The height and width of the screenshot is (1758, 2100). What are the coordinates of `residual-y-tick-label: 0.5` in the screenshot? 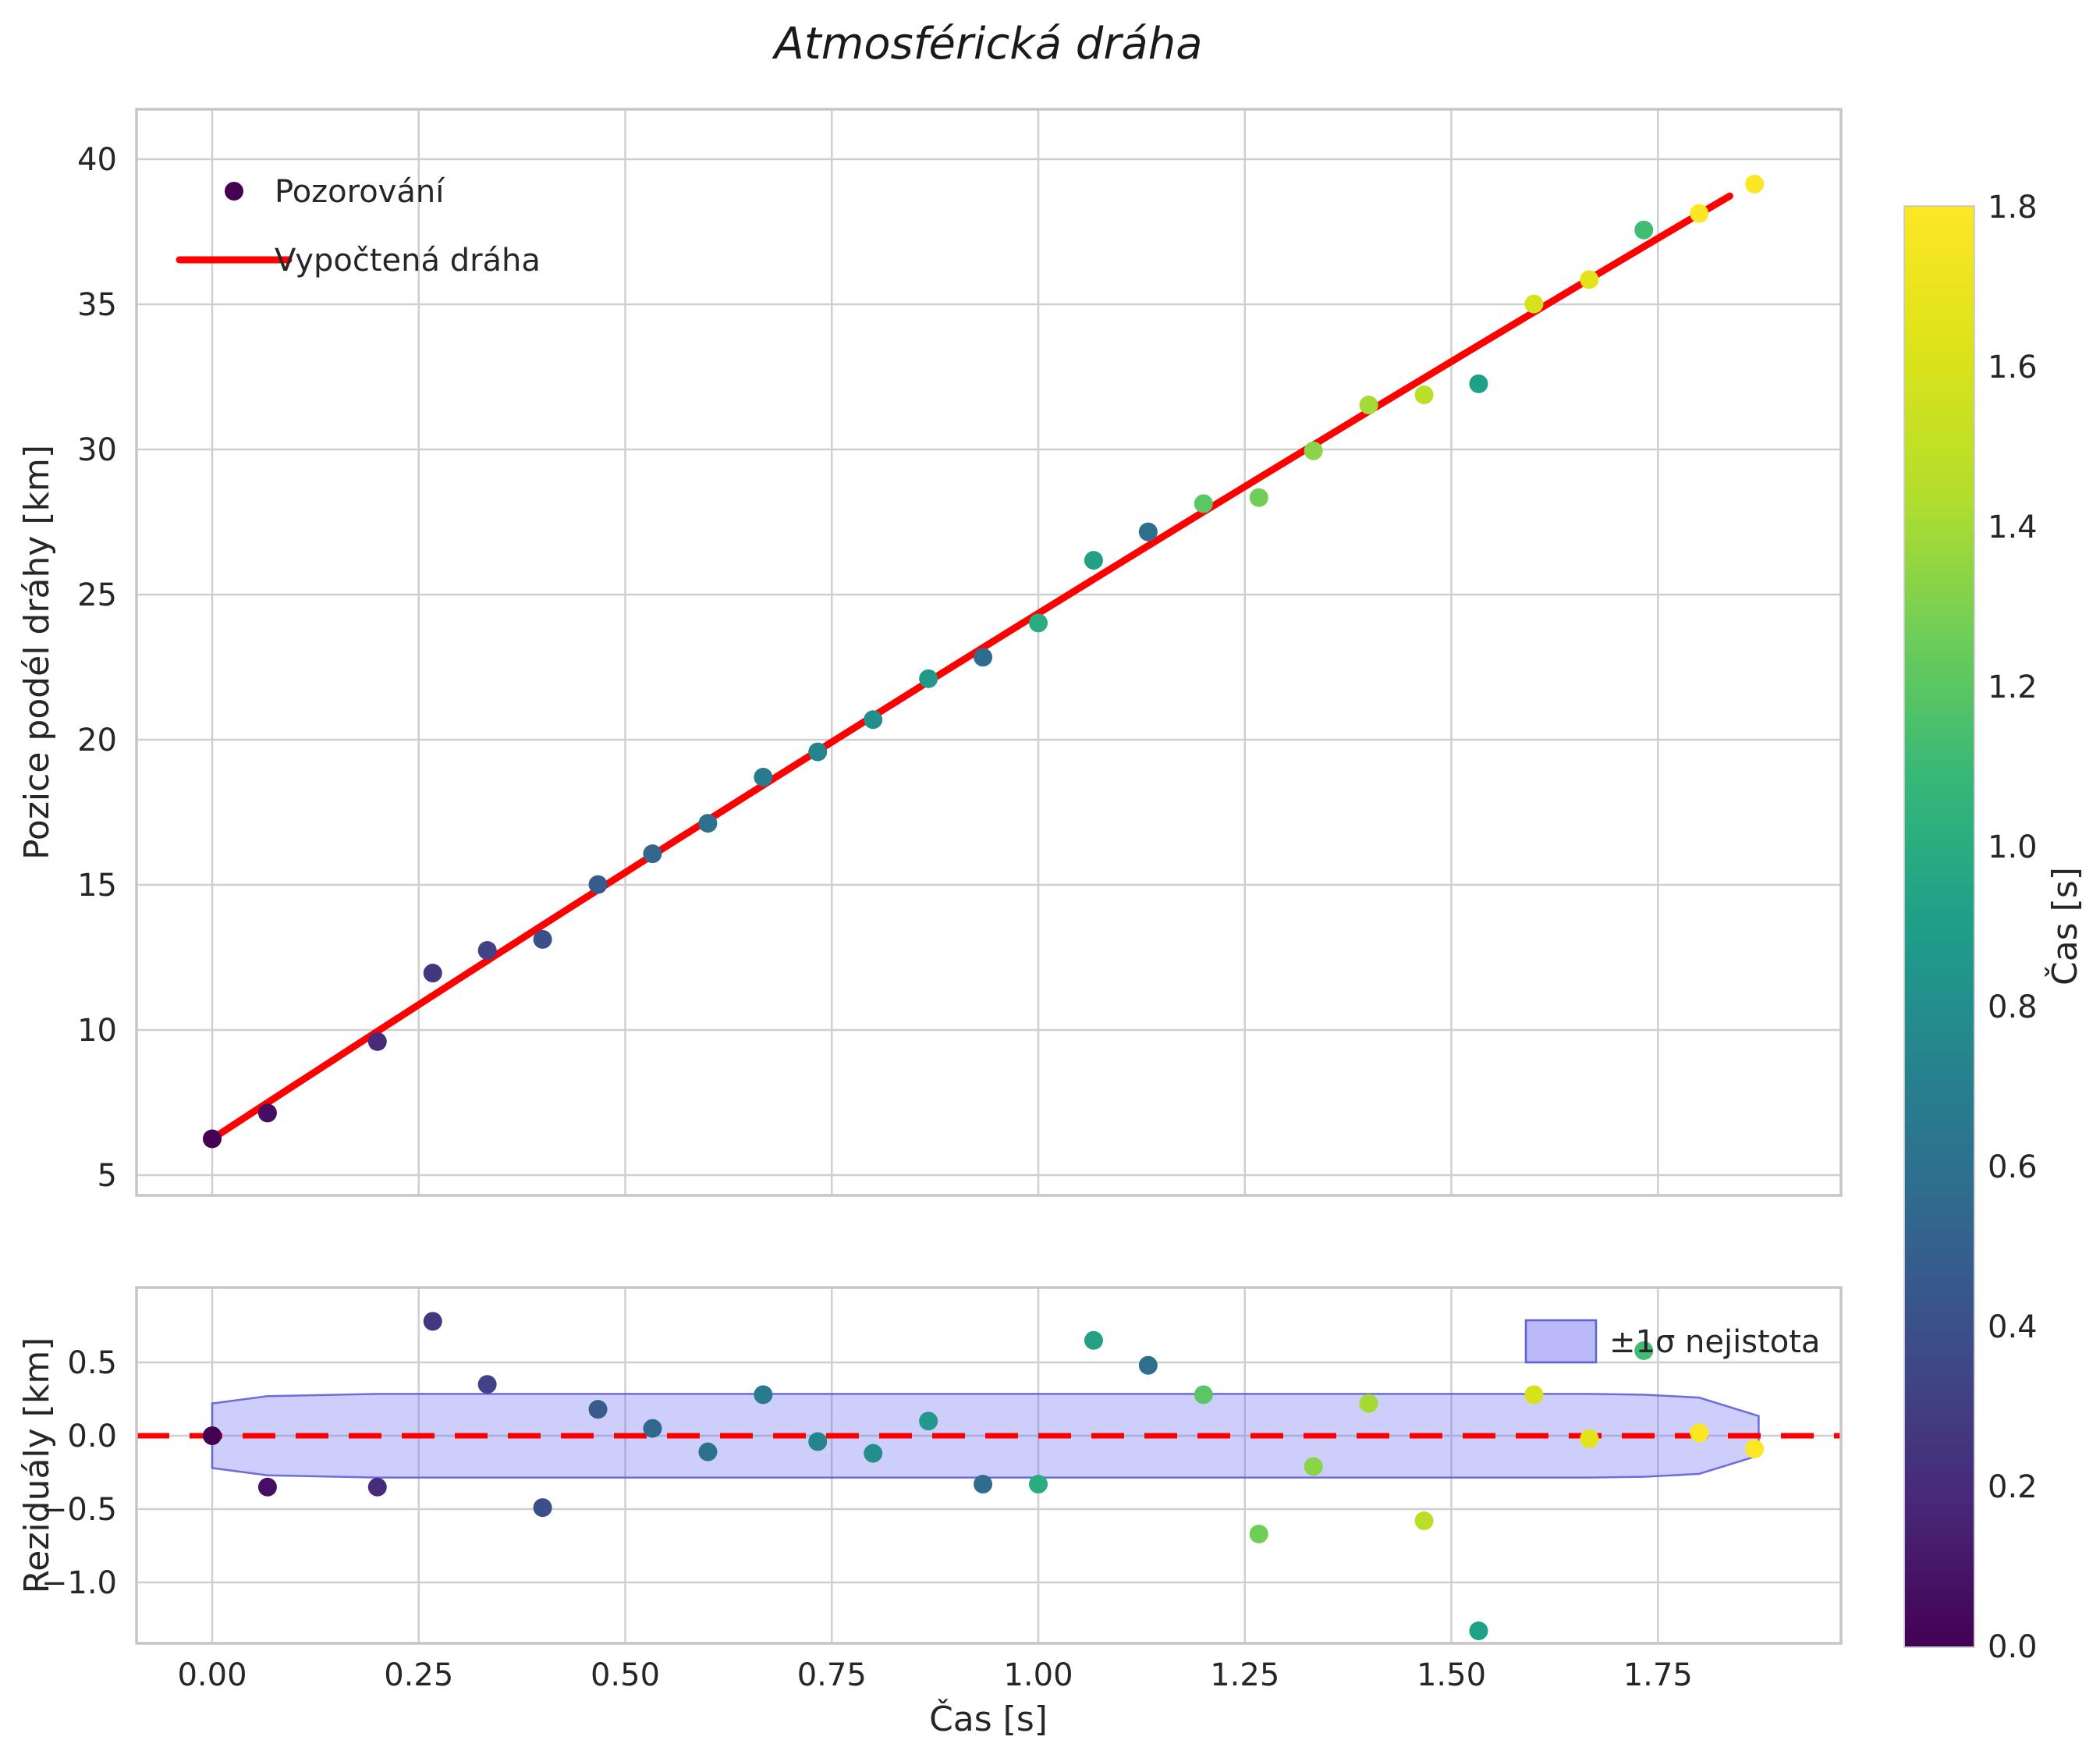 It's located at (92, 1363).